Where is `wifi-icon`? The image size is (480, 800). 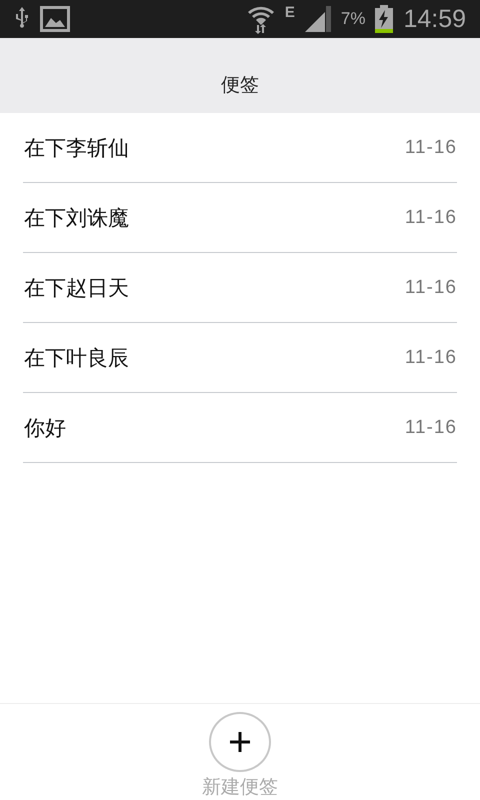 wifi-icon is located at coordinates (260, 19).